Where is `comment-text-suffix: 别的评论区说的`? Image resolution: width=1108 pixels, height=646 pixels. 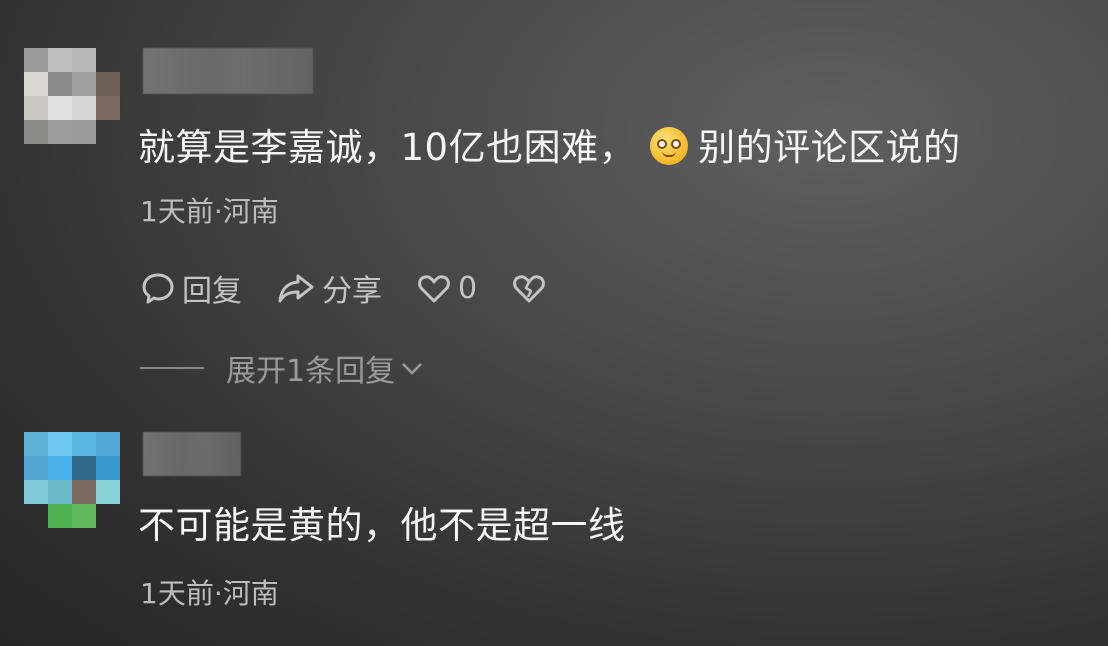 comment-text-suffix: 别的评论区说的 is located at coordinates (829, 147).